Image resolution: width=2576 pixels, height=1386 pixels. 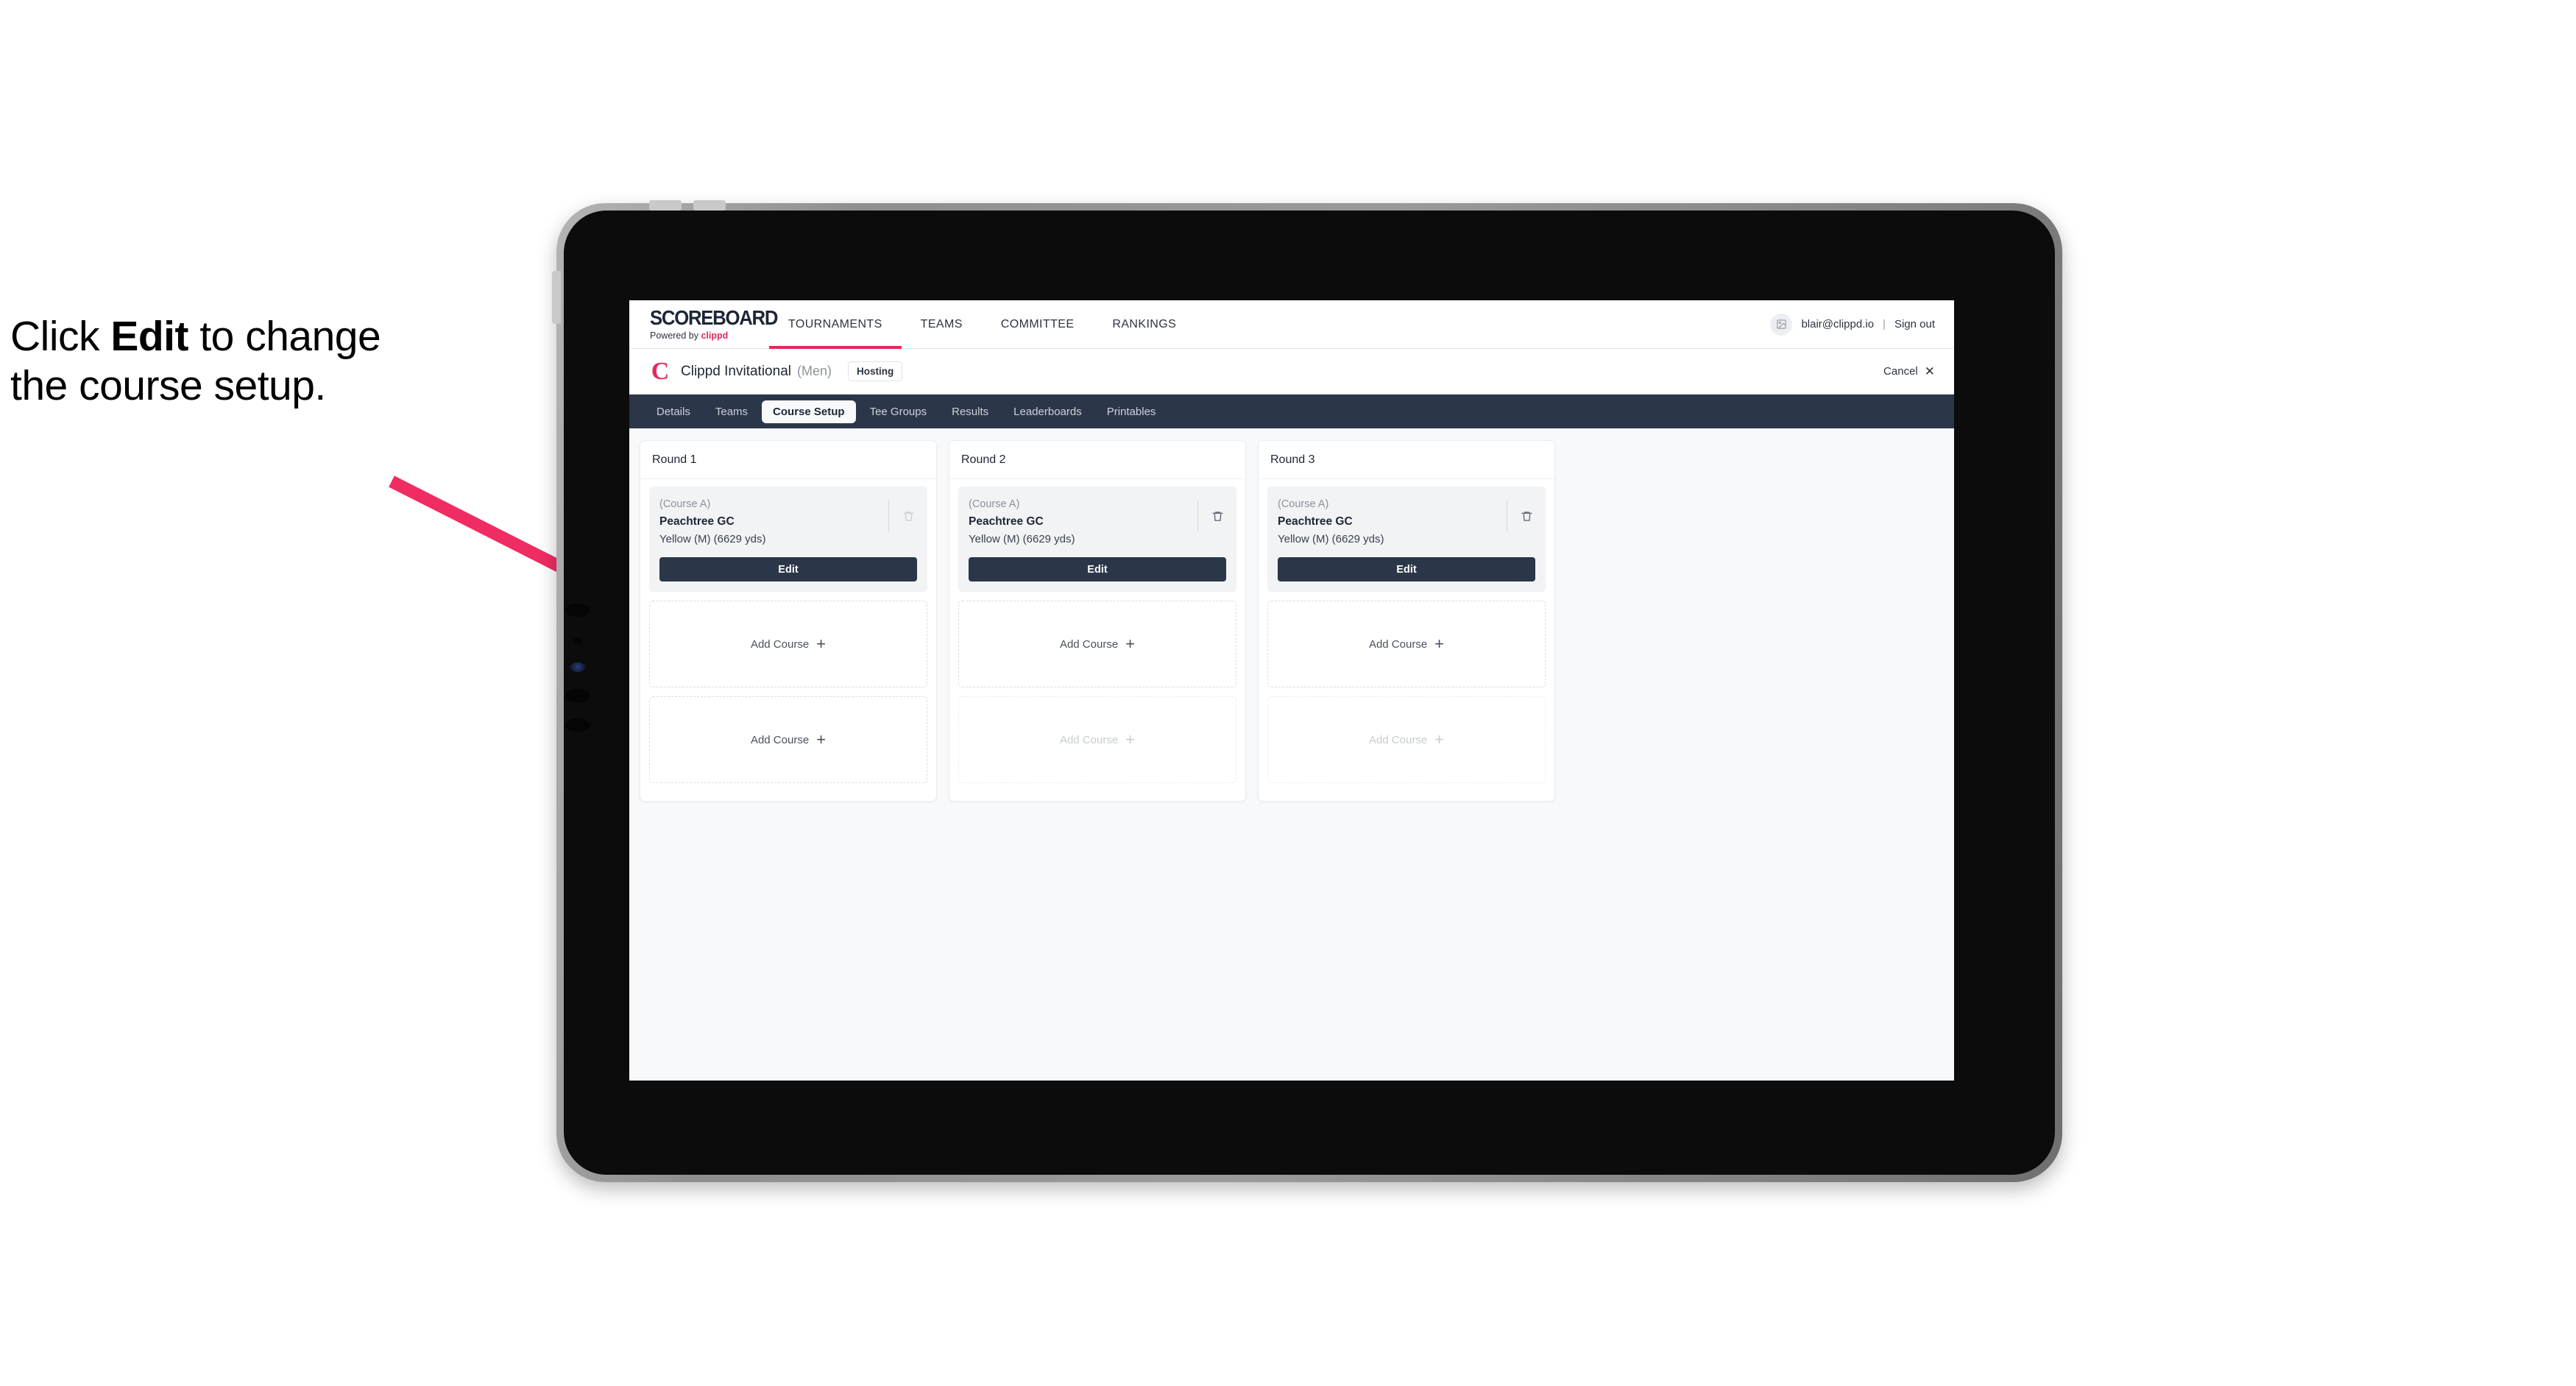 I want to click on tournament-name: Clippd Invitational, so click(x=736, y=371).